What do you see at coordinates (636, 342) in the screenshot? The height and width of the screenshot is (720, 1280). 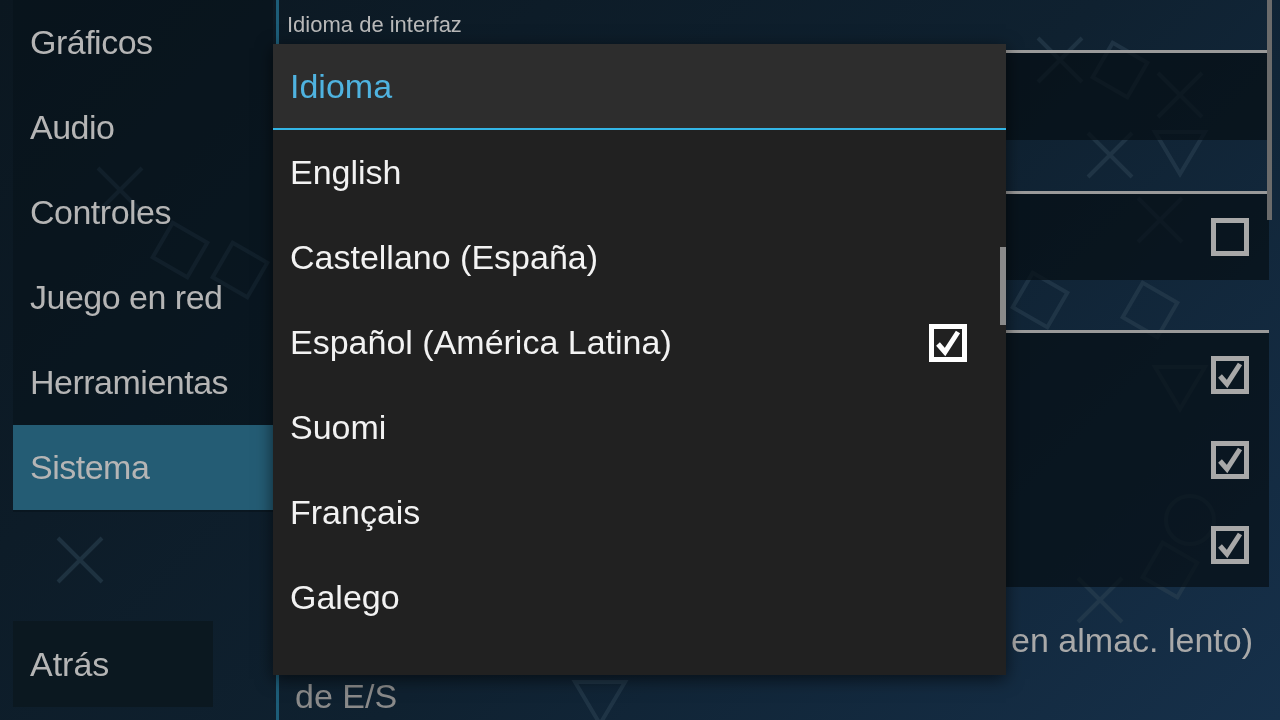 I see `language-option: Español (América Latina)` at bounding box center [636, 342].